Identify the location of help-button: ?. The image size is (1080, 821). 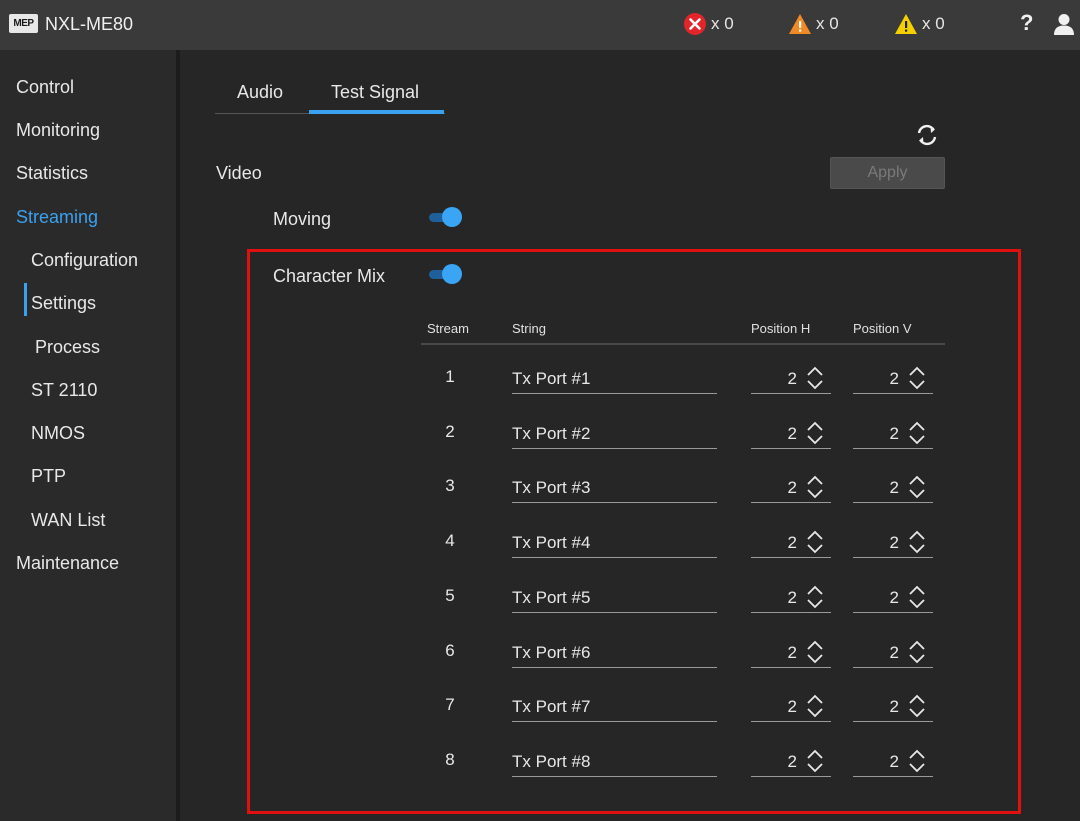
(1026, 23).